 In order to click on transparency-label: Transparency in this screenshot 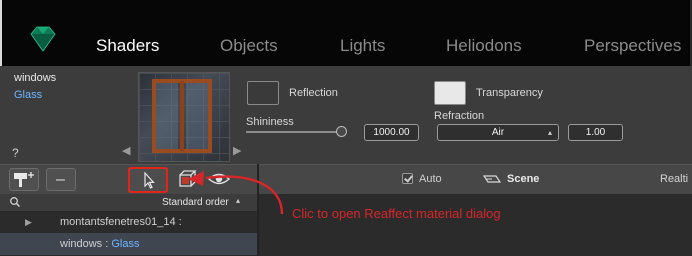, I will do `click(509, 93)`.